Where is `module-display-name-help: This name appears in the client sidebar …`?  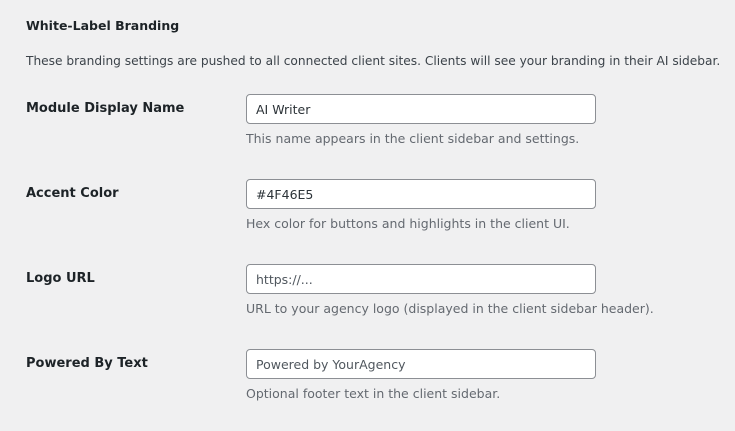
module-display-name-help: This name appears in the client sidebar … is located at coordinates (413, 138).